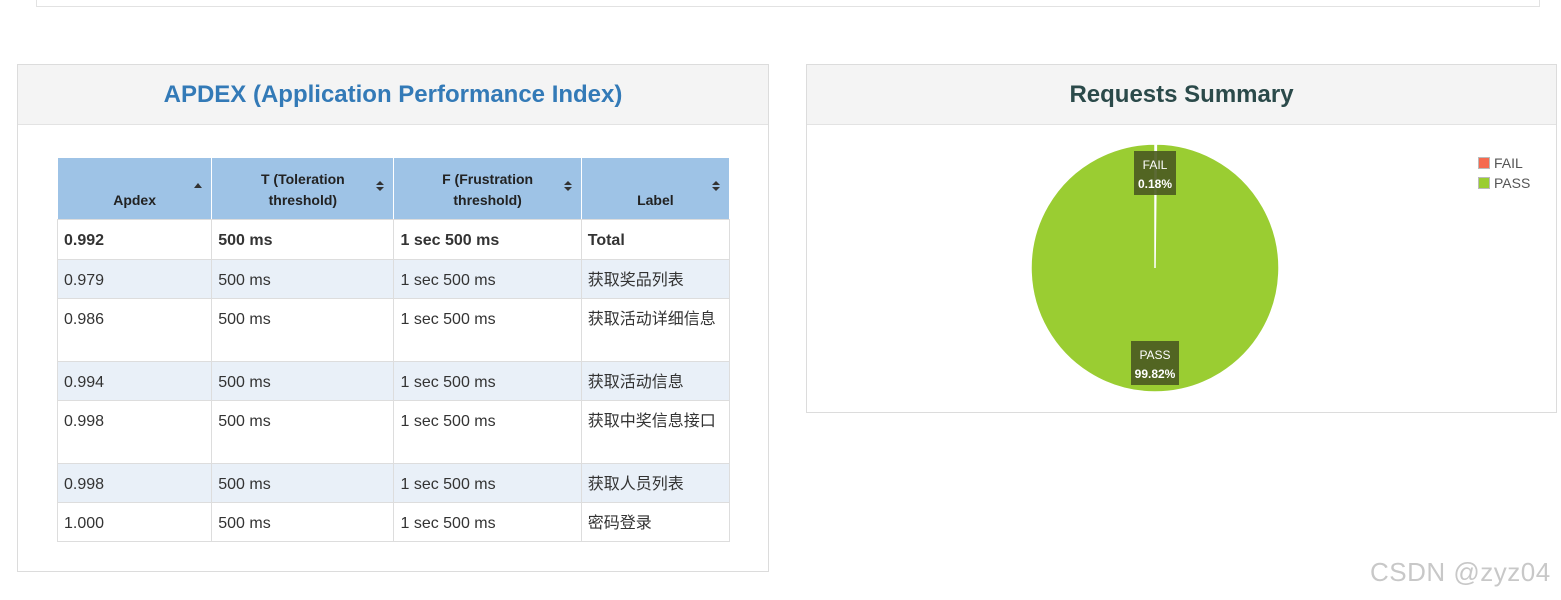 This screenshot has height=600, width=1561. I want to click on pie-label-pass: PASS 99.82%, so click(1155, 363).